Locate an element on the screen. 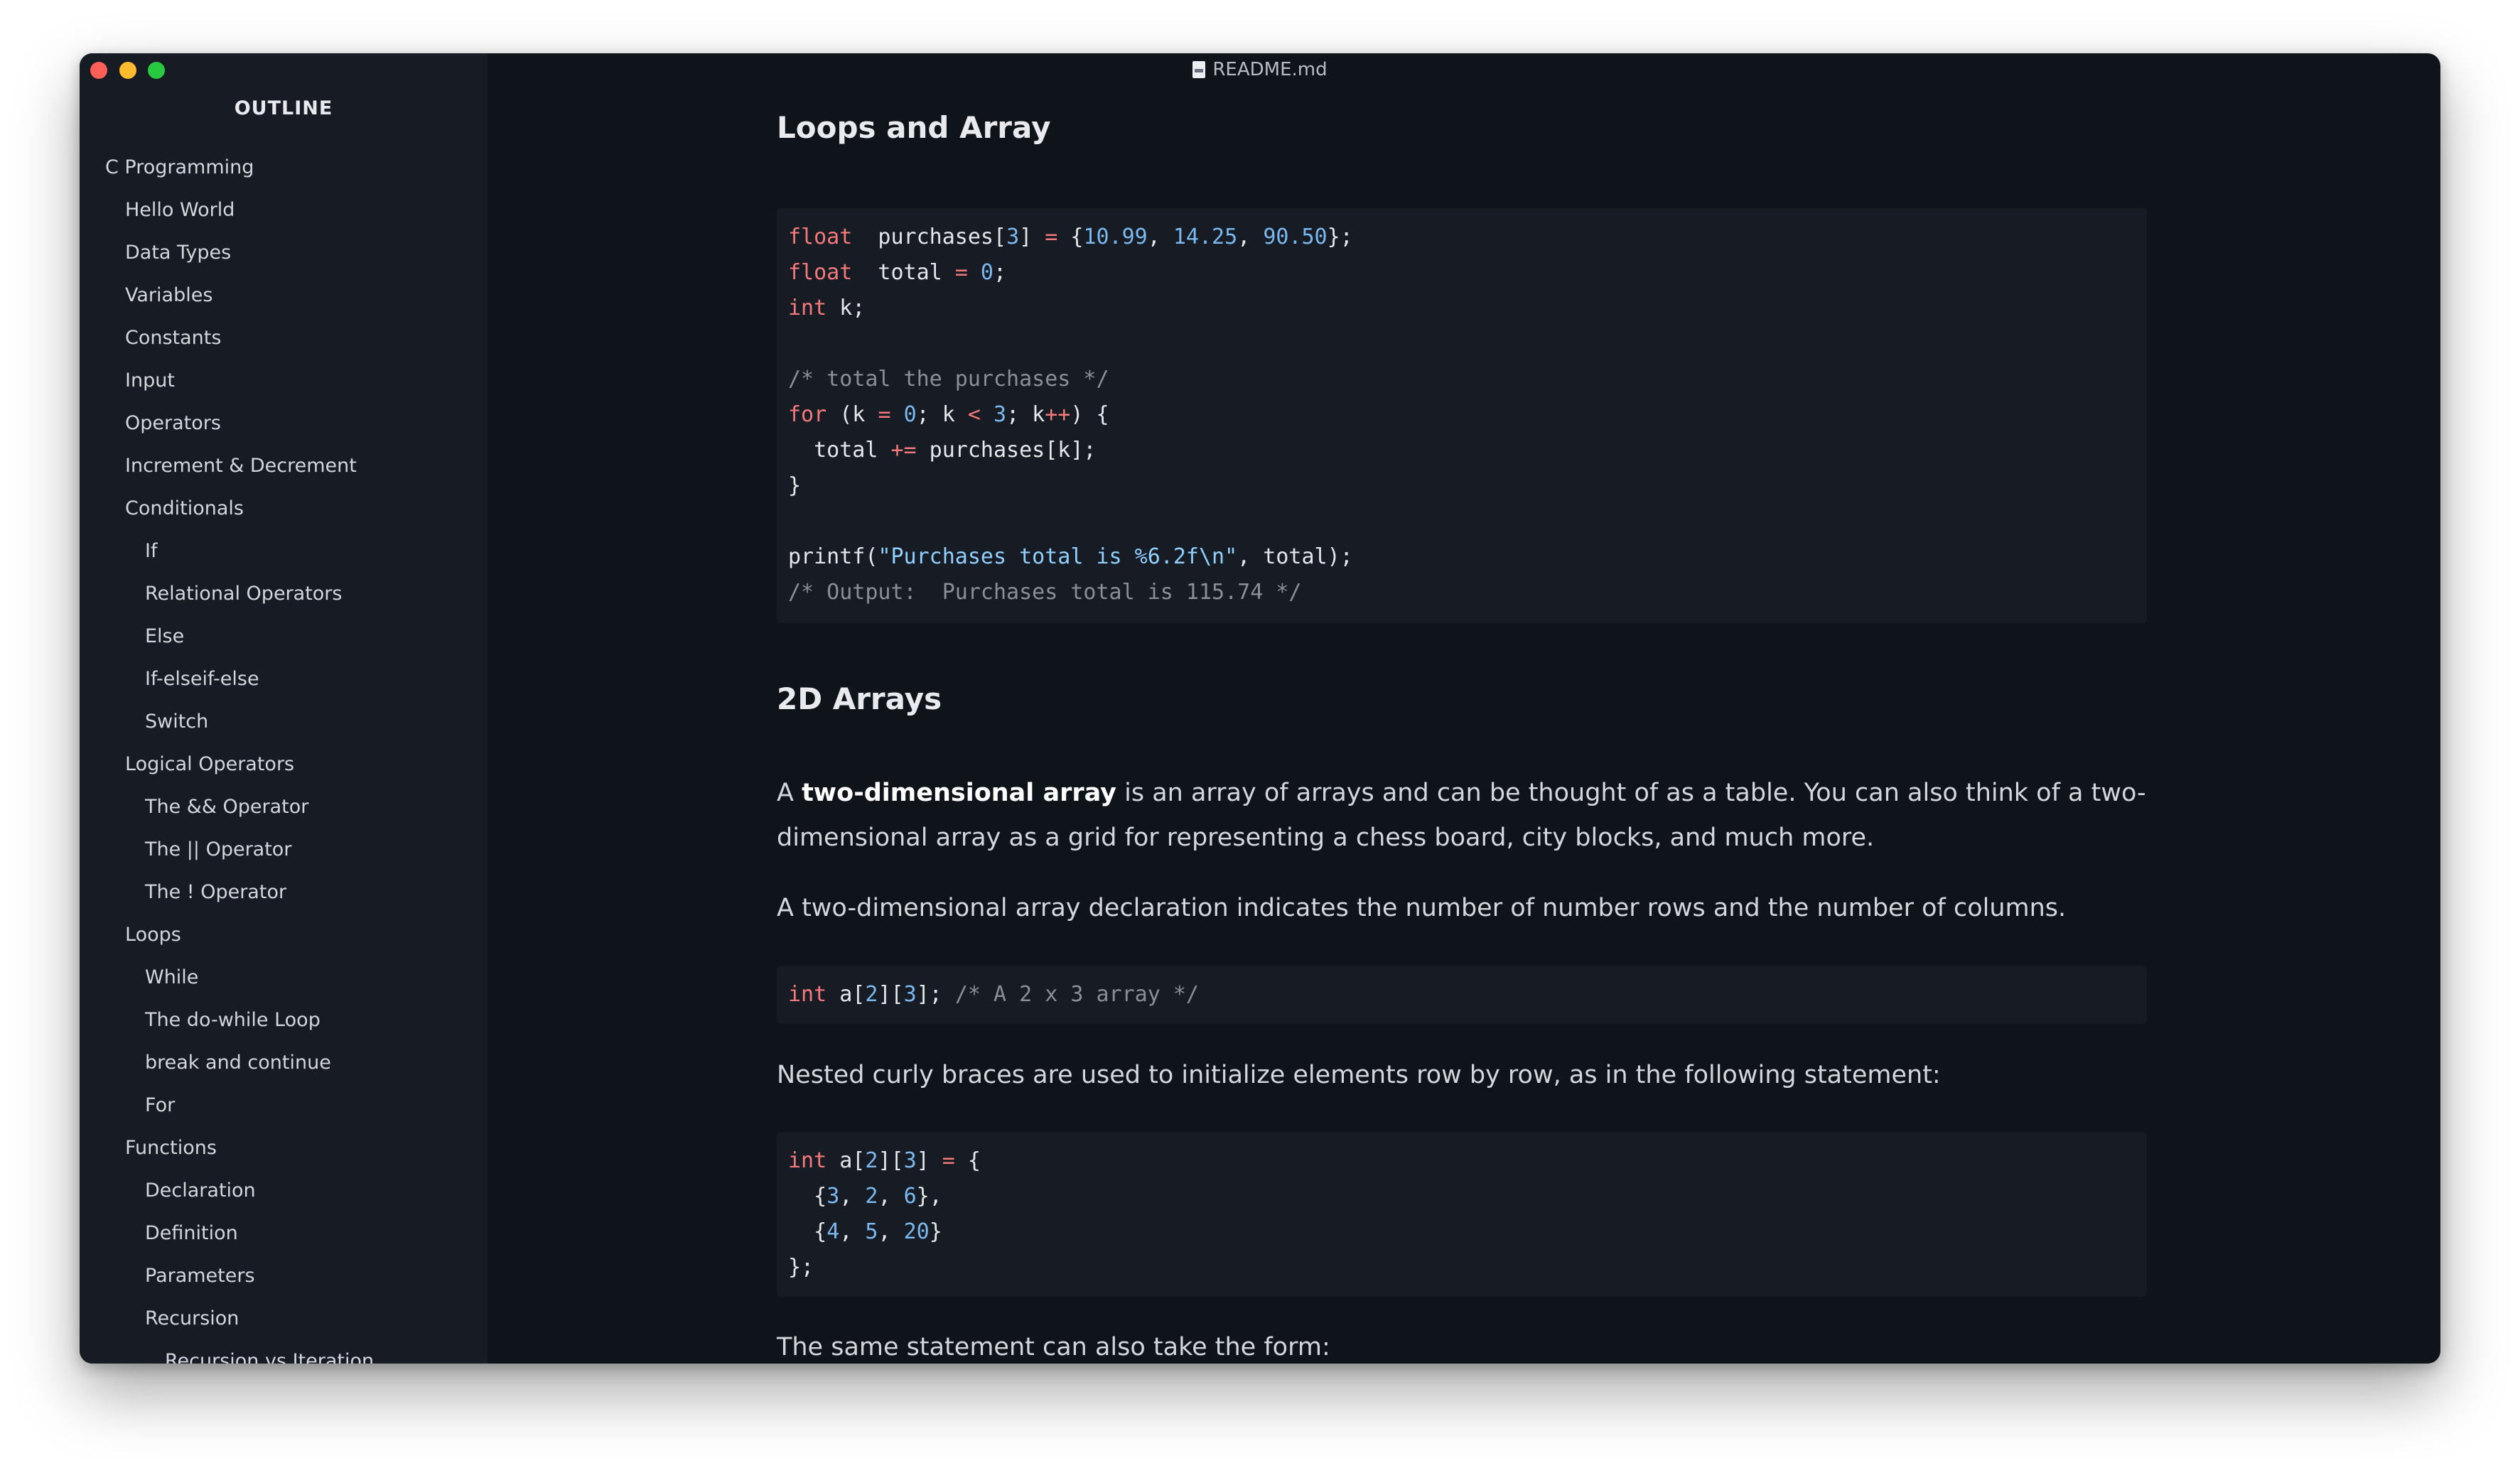  outline-item: Recursion vs Iteration is located at coordinates (284, 1352).